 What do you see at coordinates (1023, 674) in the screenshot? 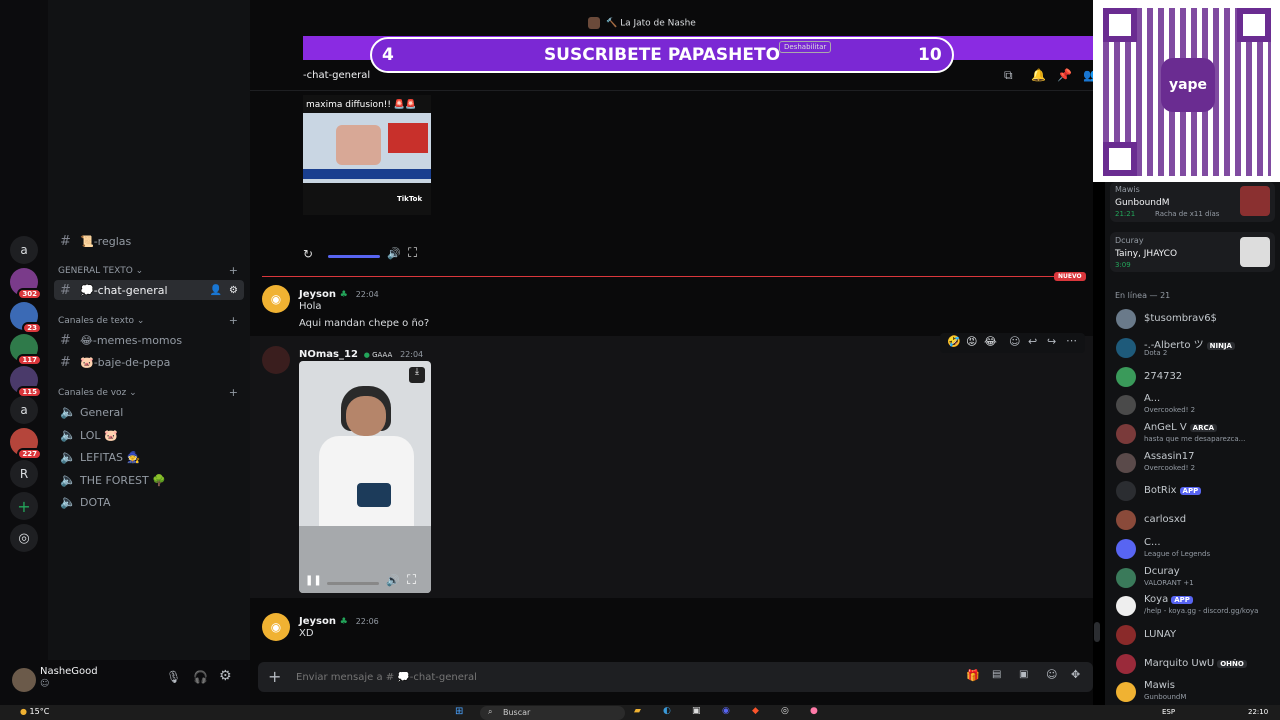
I see `sticker-icon: ▣` at bounding box center [1023, 674].